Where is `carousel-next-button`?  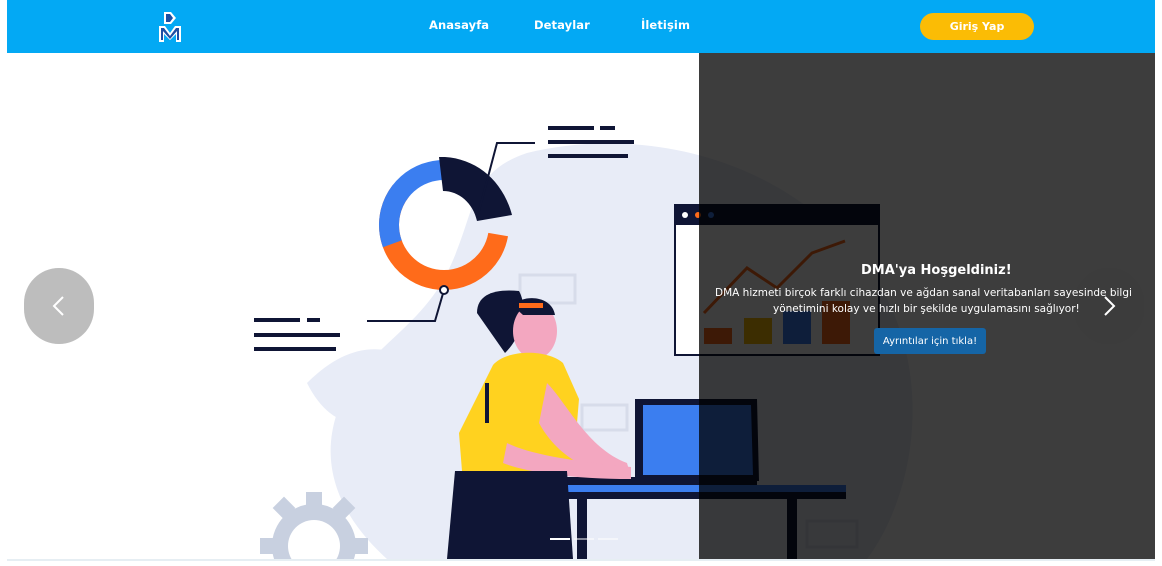
carousel-next-button is located at coordinates (1109, 306).